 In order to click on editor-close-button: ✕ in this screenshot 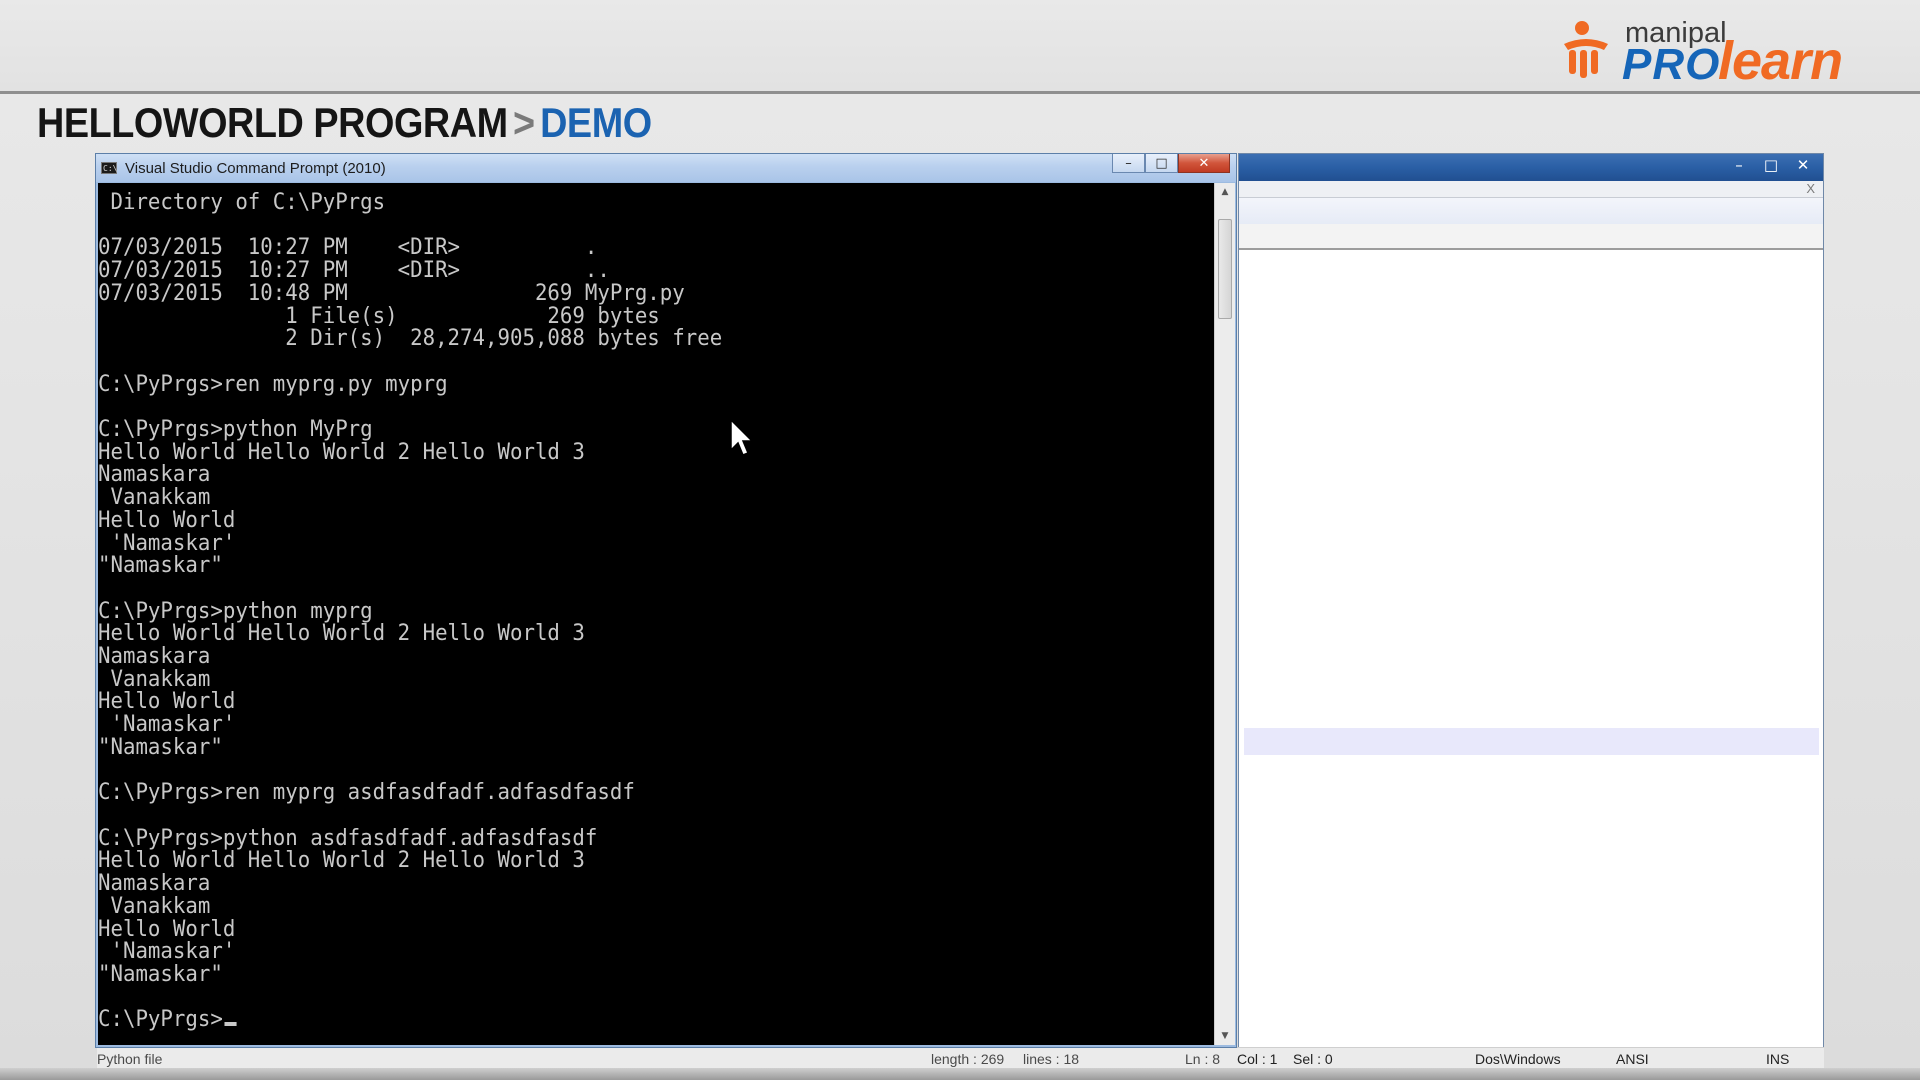, I will do `click(1803, 165)`.